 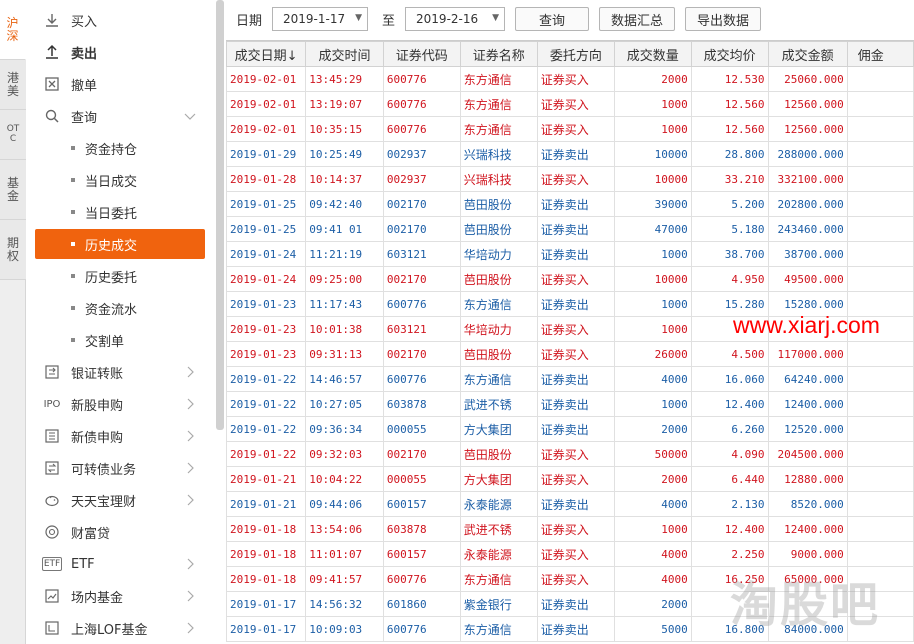 I want to click on cell-trade-time: 09:44:06, so click(x=344, y=504).